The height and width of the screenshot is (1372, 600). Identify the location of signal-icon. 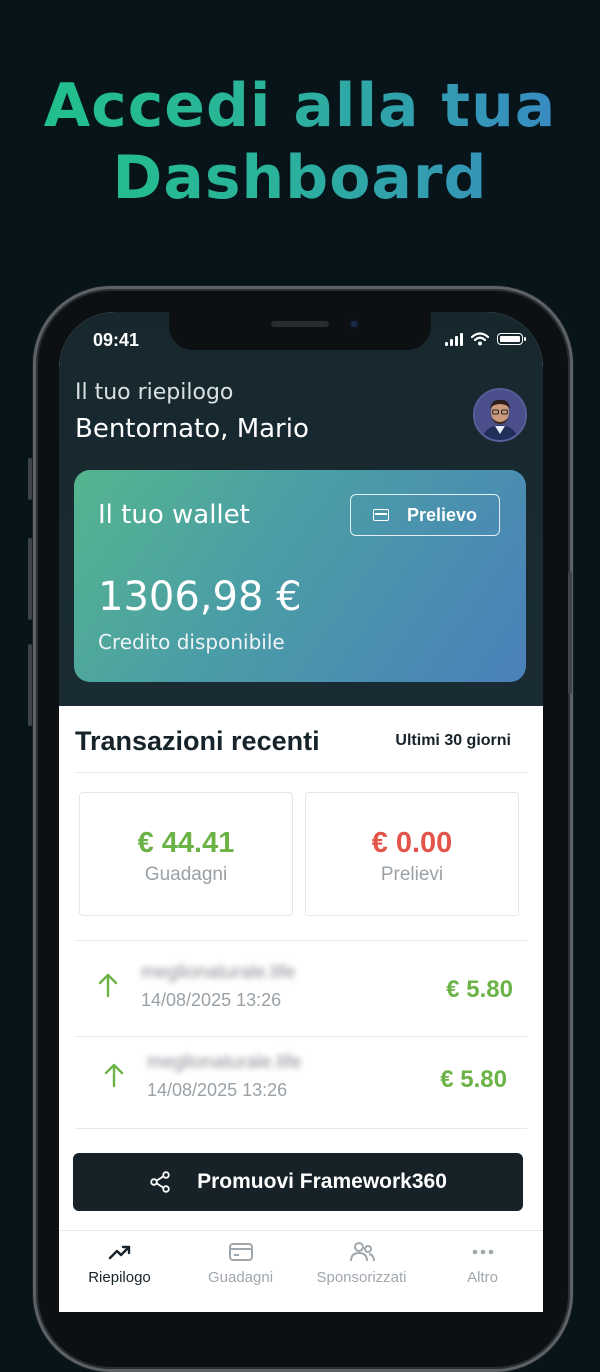
(454, 339).